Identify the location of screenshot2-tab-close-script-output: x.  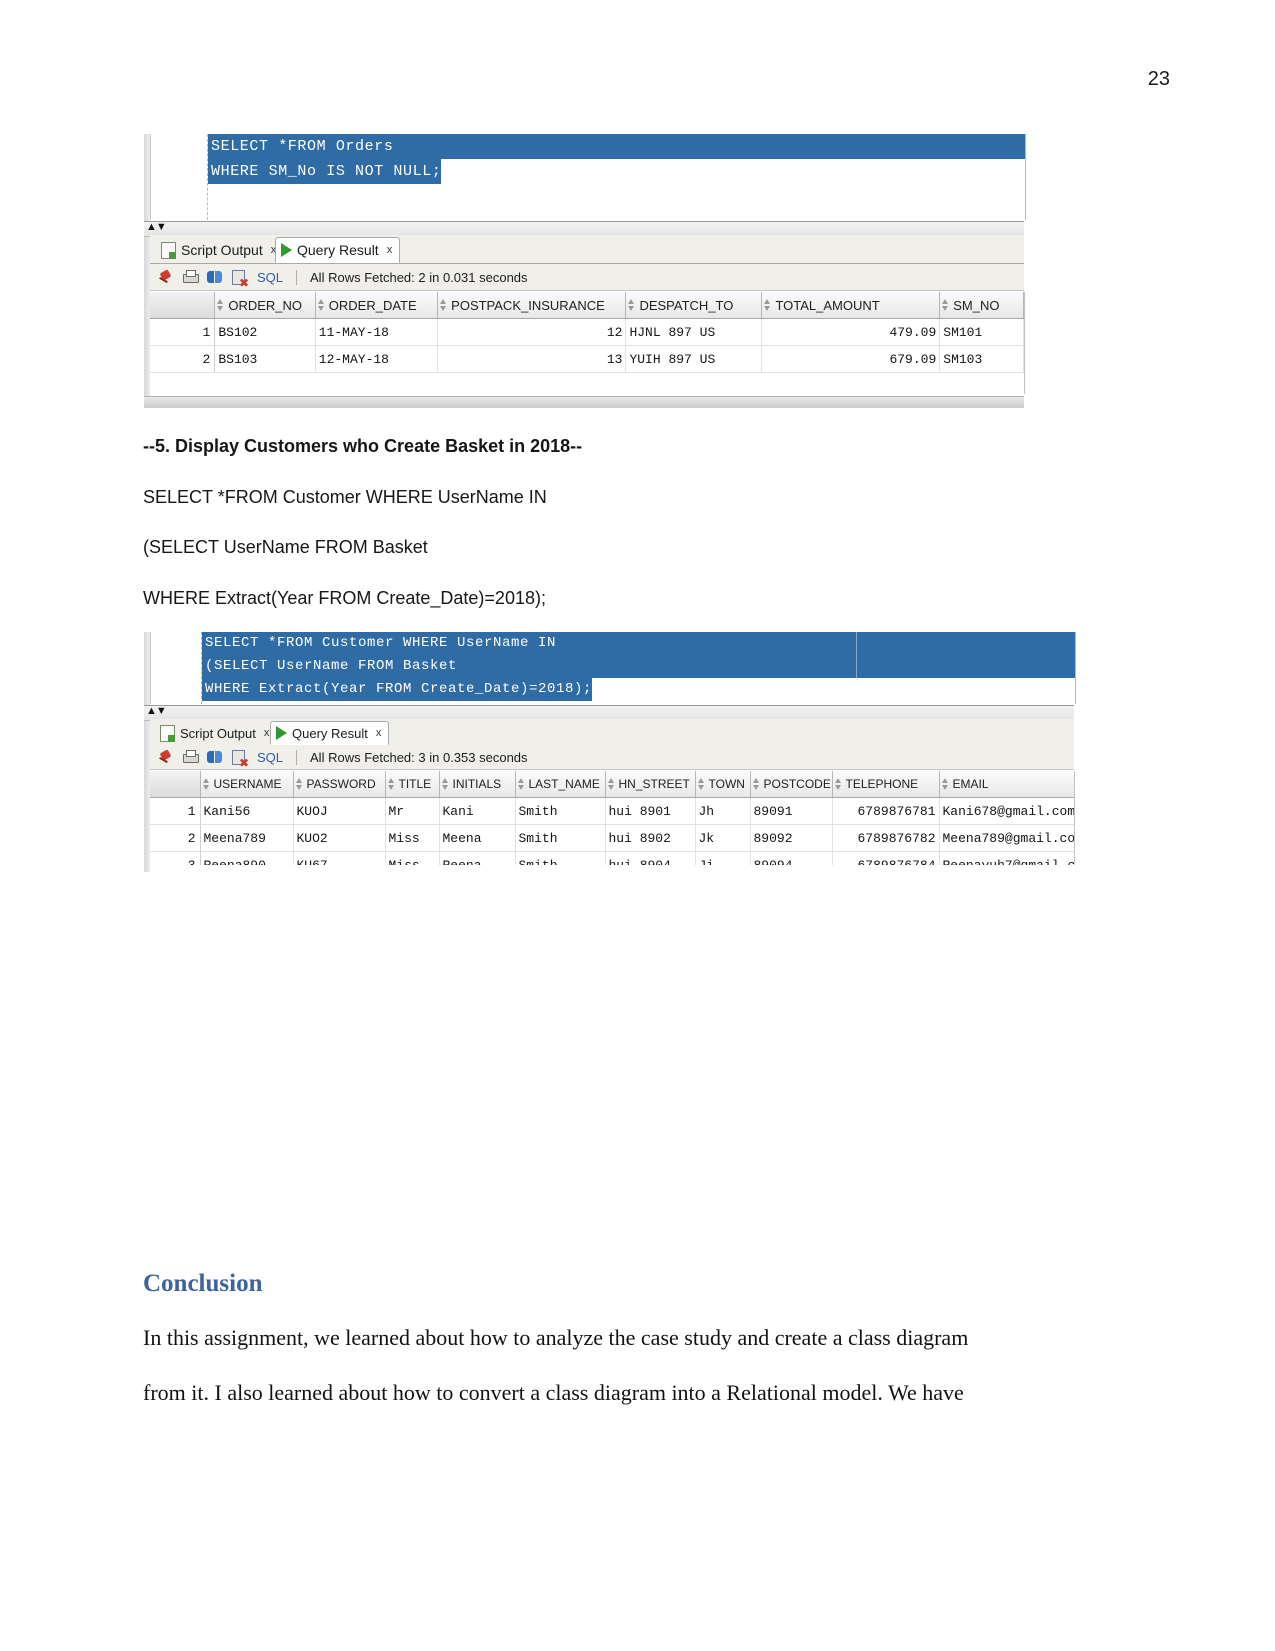
(267, 733).